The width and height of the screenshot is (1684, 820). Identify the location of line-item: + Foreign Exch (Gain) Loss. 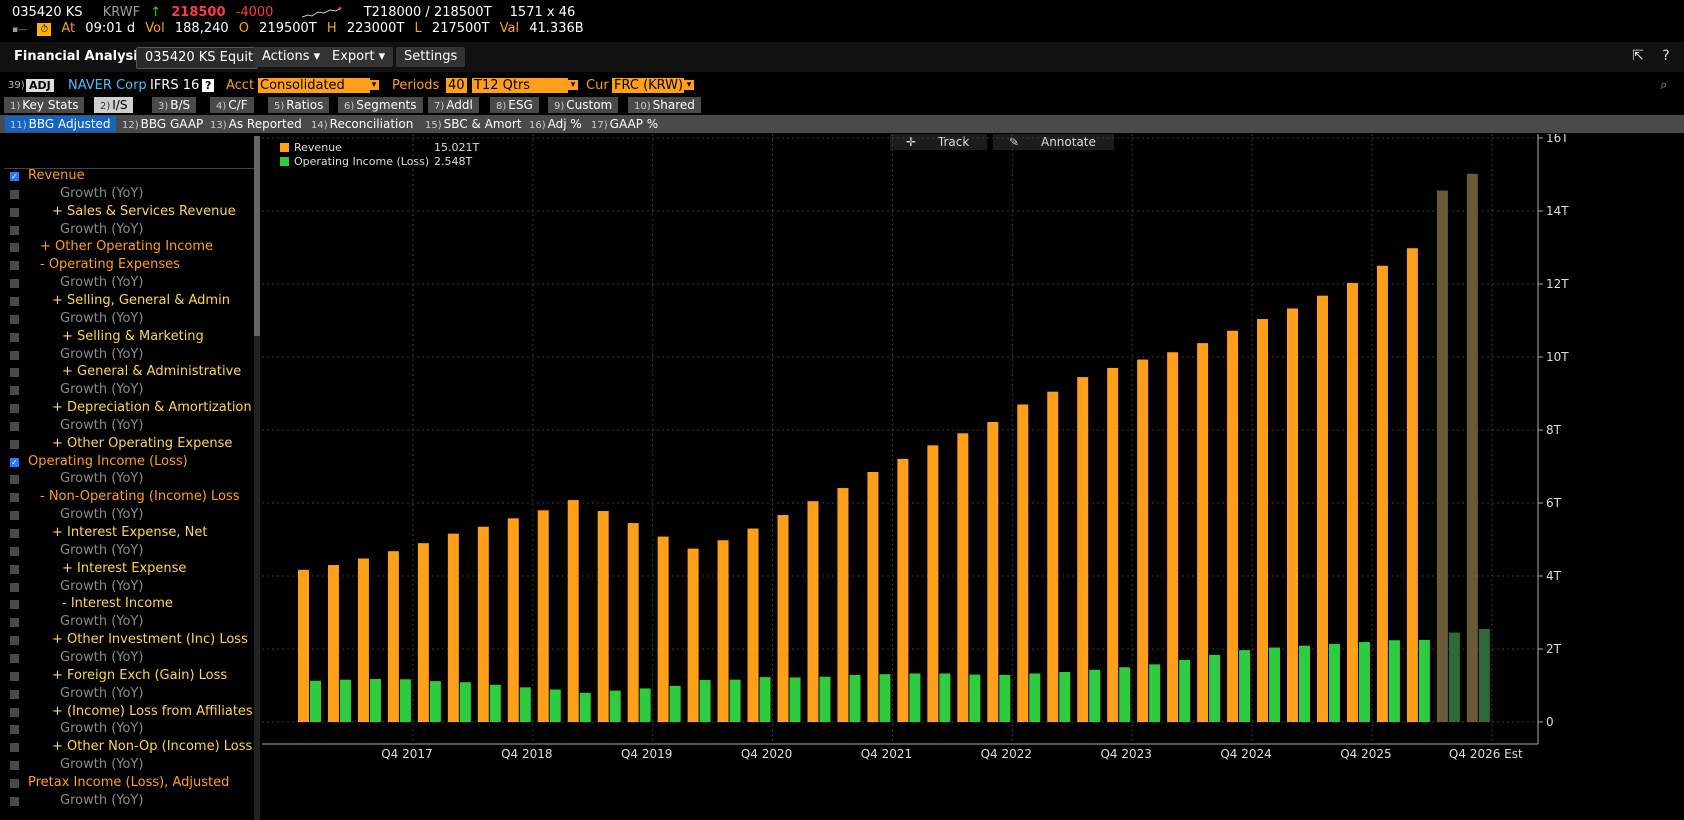
(129, 677).